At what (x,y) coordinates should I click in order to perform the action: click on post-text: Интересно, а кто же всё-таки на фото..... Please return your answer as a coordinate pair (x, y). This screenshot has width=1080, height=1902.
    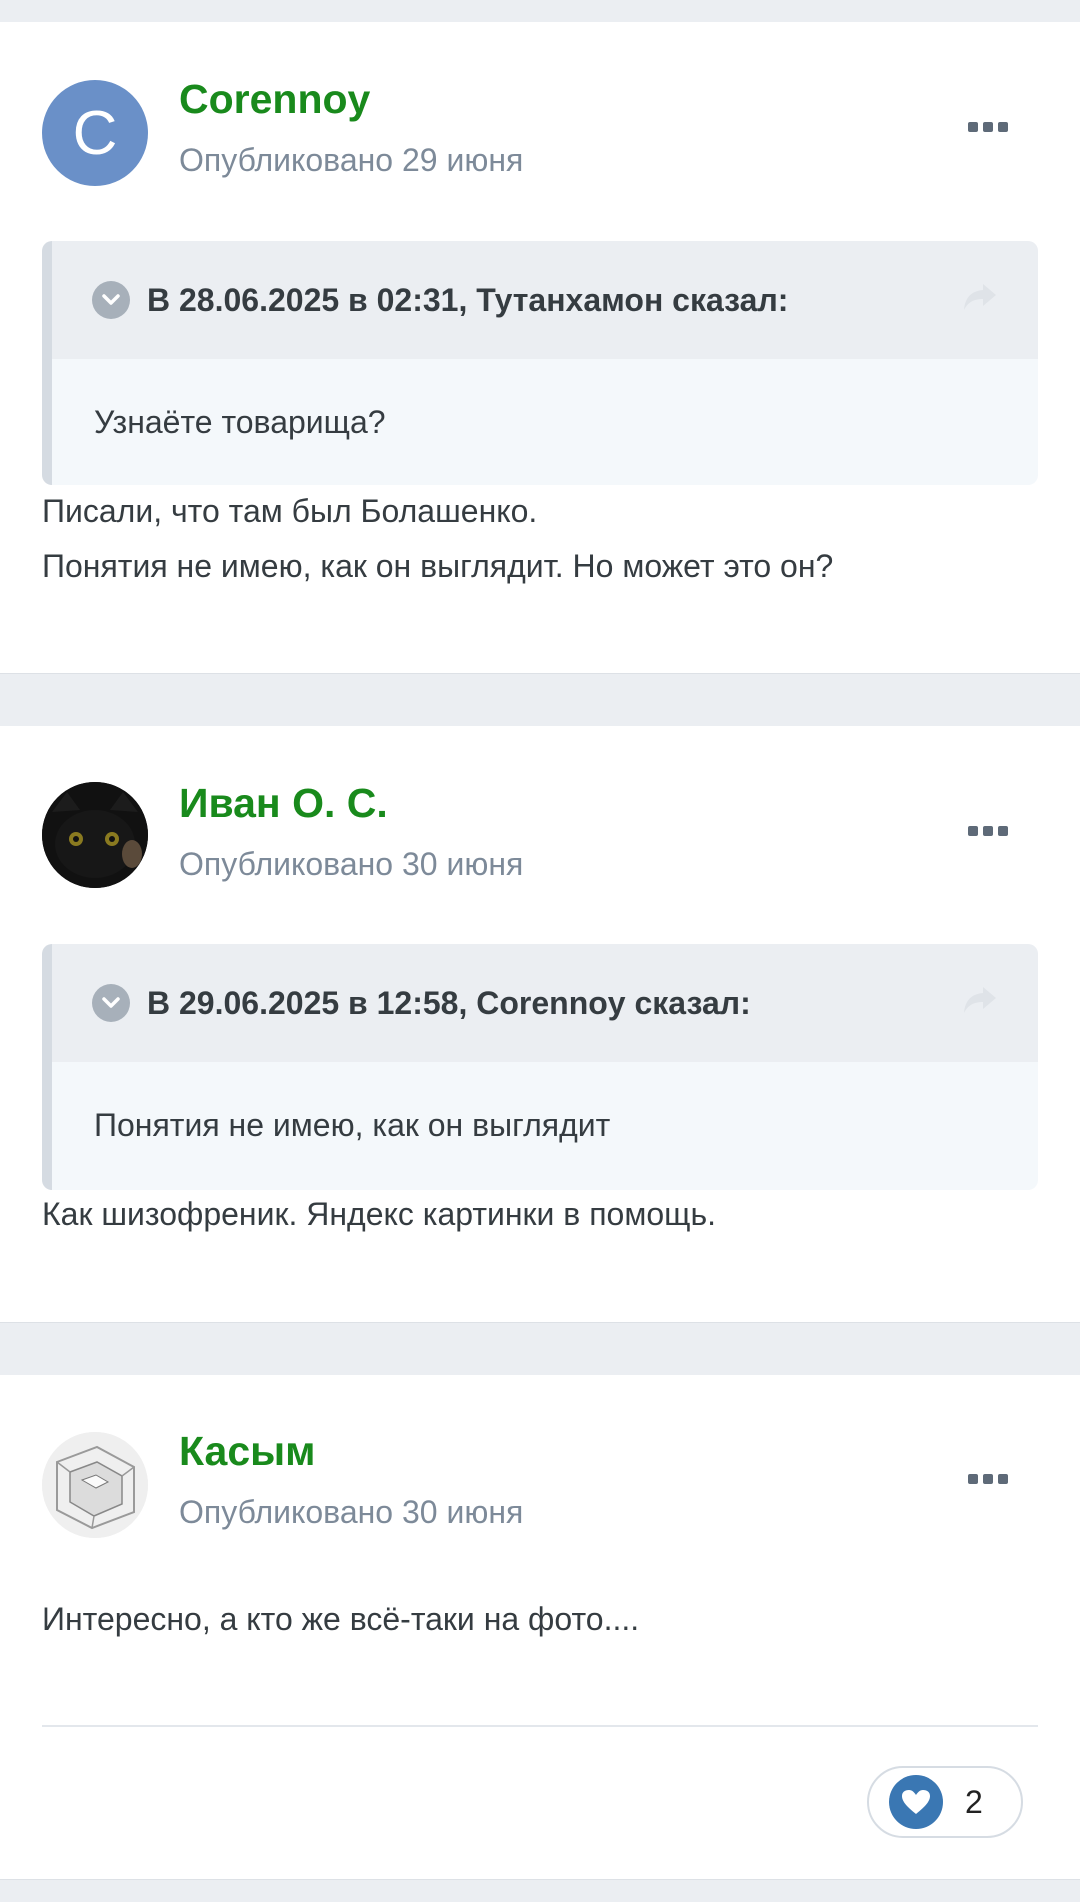
    Looking at the image, I should click on (340, 1619).